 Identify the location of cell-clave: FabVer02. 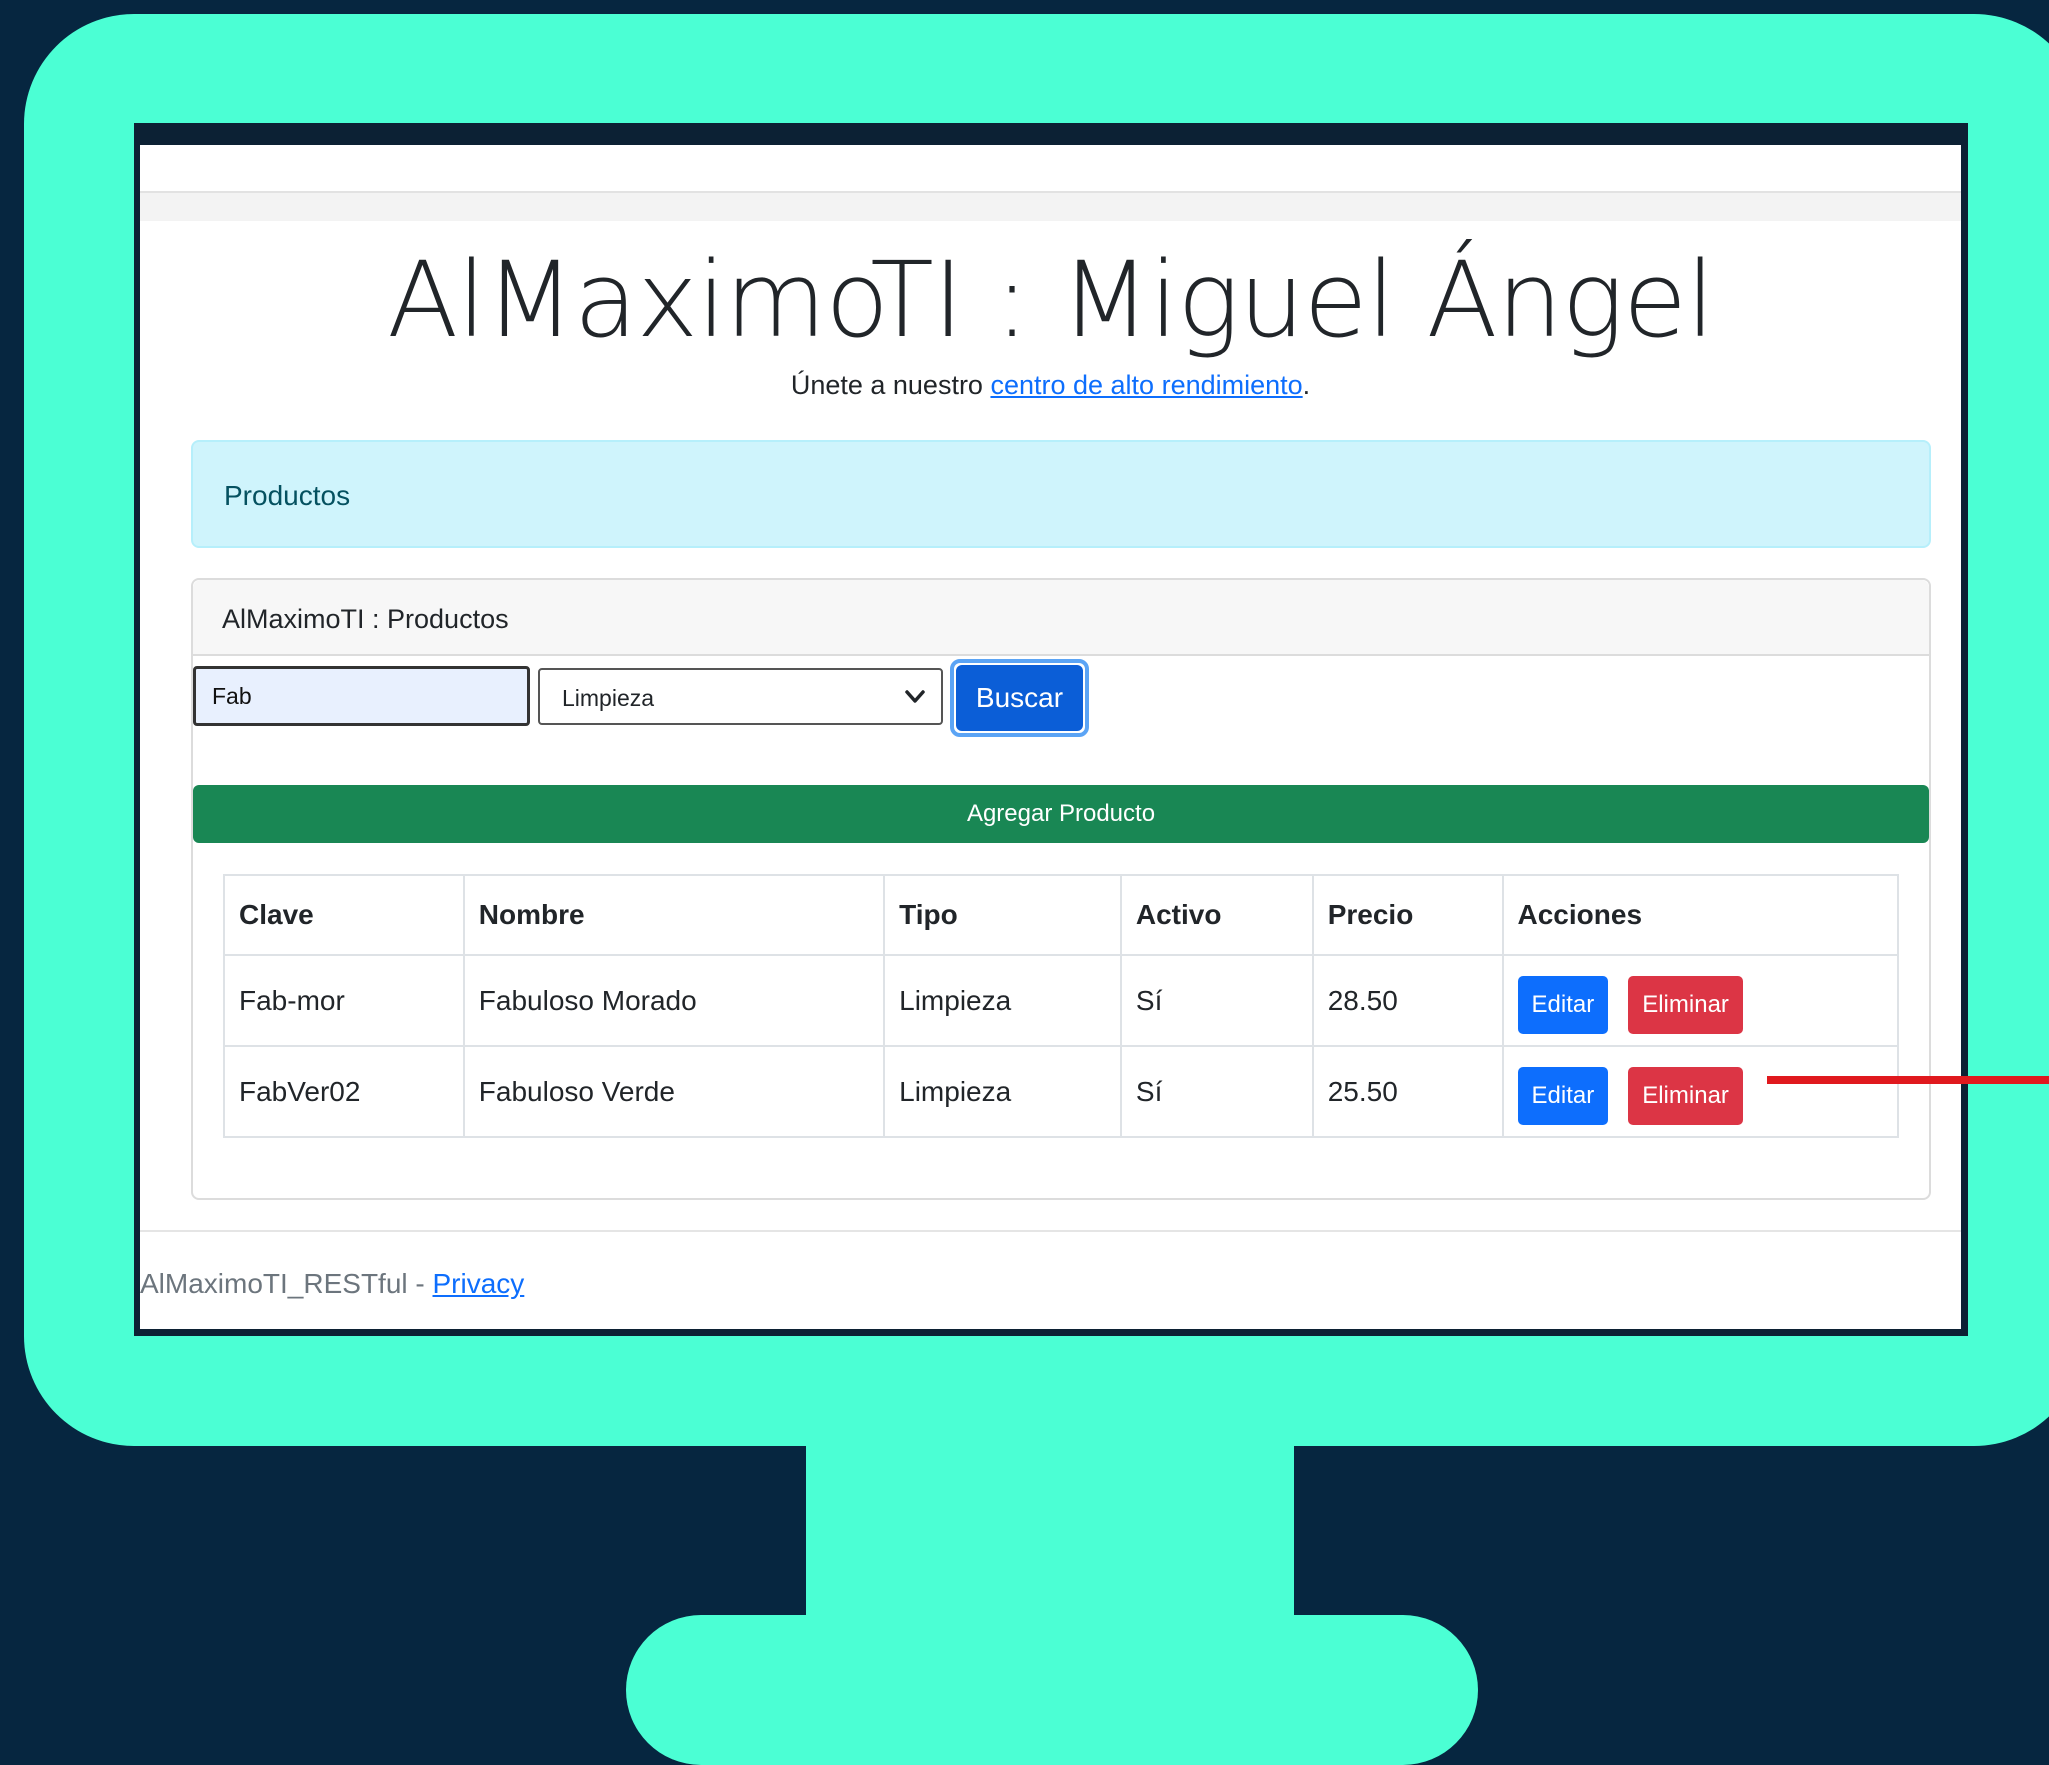
(344, 1091).